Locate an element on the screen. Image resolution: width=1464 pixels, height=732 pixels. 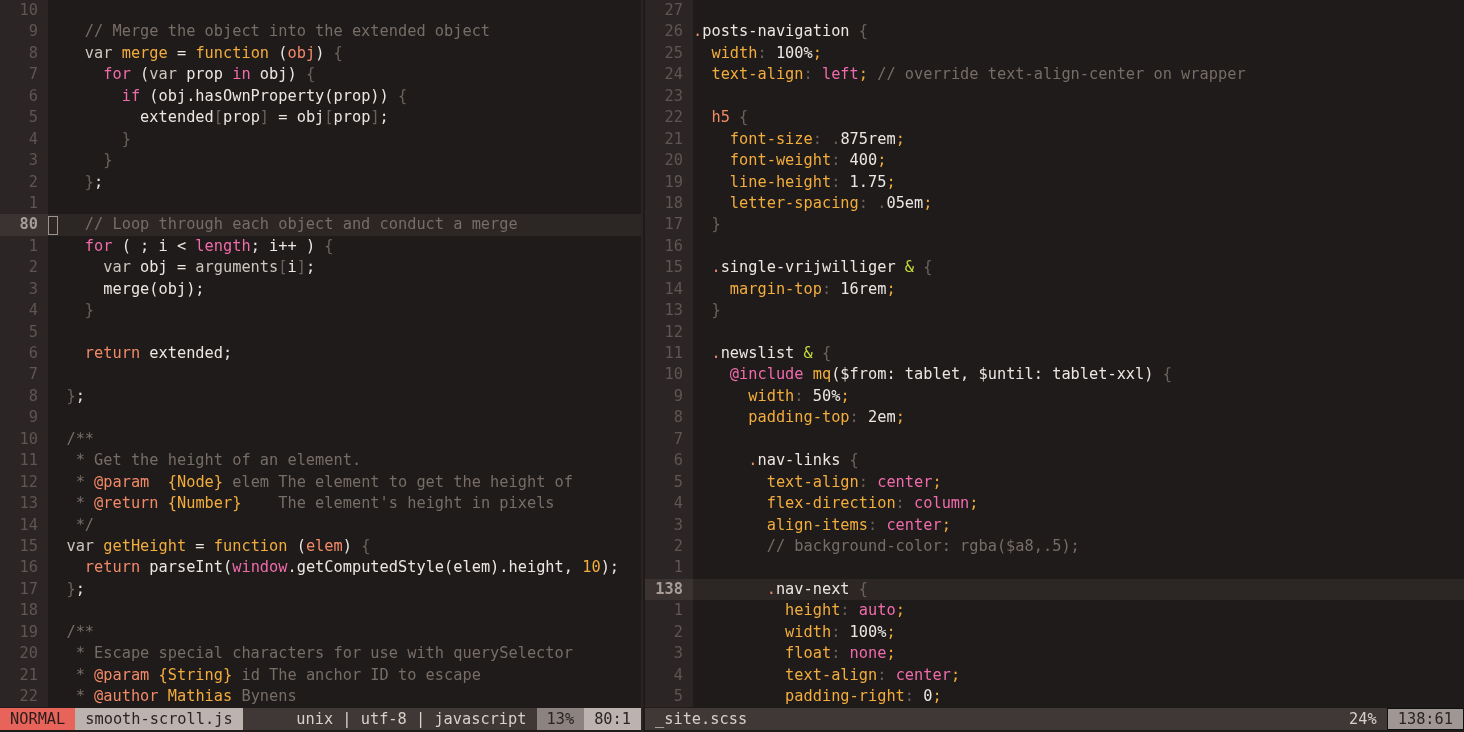
code-line: // Merge the object into the extended object is located at coordinates (287, 32).